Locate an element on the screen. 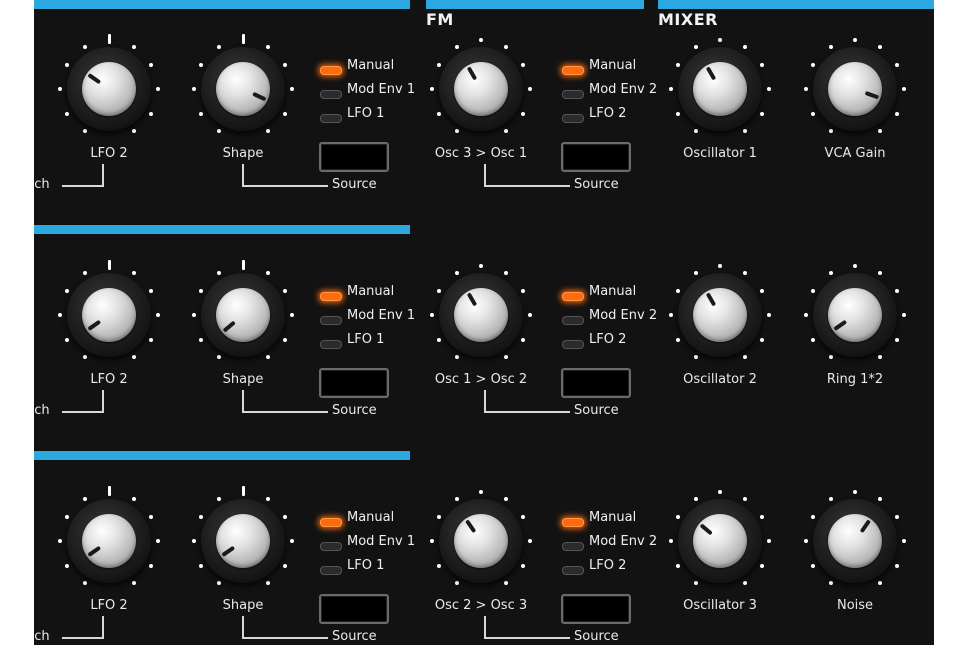 This screenshot has width=970, height=647. lfo2-amount-label: LFO 2 is located at coordinates (109, 379).